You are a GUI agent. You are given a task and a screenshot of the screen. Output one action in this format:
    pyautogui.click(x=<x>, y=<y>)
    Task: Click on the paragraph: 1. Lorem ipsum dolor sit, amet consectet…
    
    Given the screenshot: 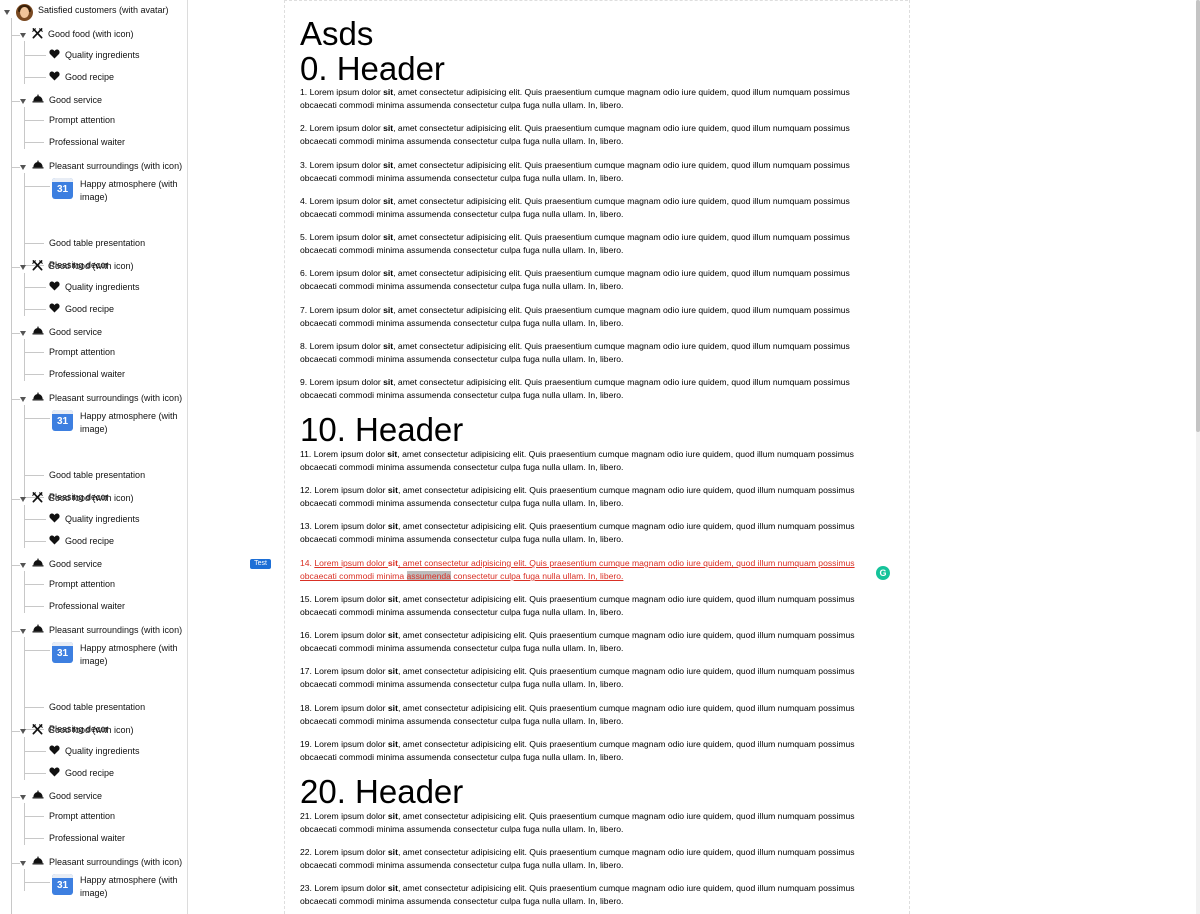 What is the action you would take?
    pyautogui.click(x=590, y=99)
    